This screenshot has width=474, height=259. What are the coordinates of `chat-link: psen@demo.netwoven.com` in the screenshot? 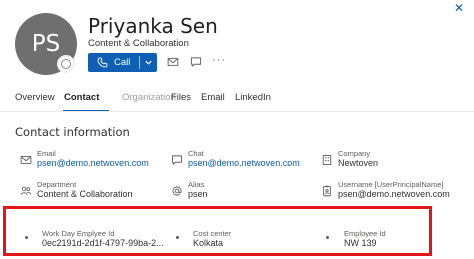 It's located at (244, 163).